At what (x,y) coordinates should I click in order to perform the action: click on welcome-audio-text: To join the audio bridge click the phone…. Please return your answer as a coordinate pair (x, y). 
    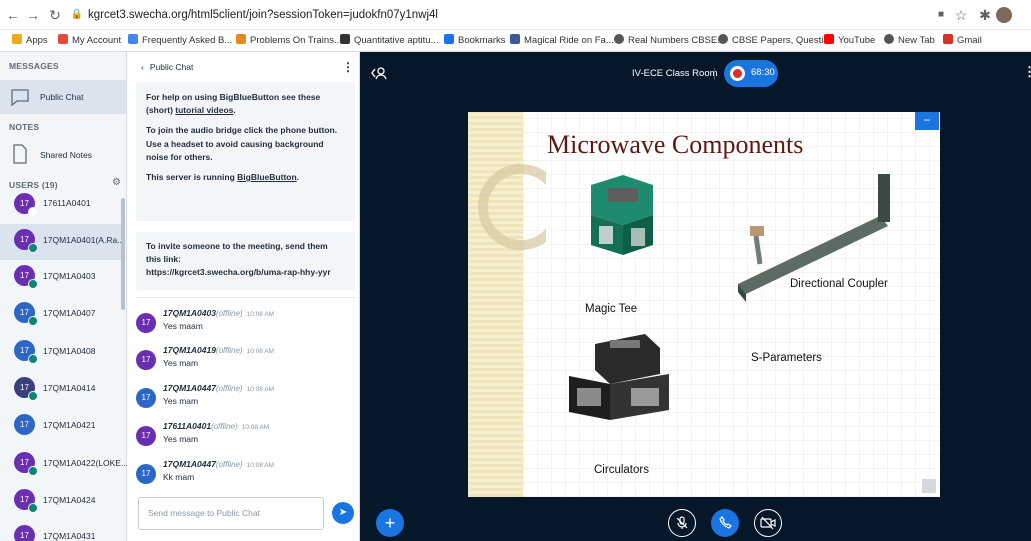
    Looking at the image, I should click on (242, 143).